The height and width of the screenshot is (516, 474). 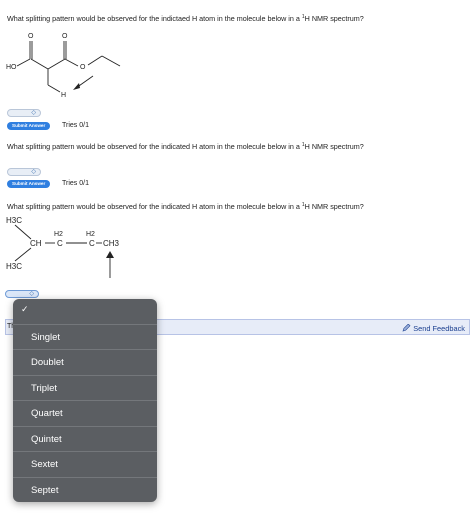 What do you see at coordinates (60, 243) in the screenshot?
I see `atom-c-a: C` at bounding box center [60, 243].